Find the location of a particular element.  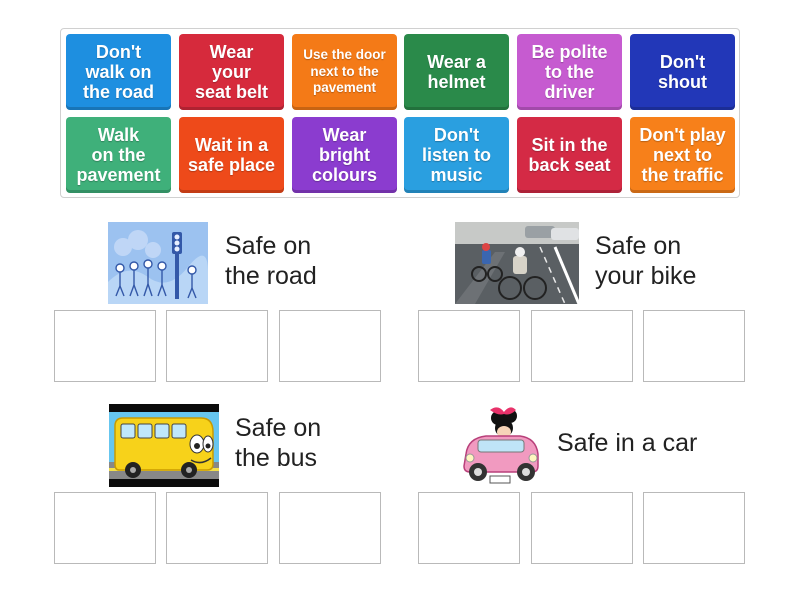

cartoon-bus-icon is located at coordinates (164, 445).